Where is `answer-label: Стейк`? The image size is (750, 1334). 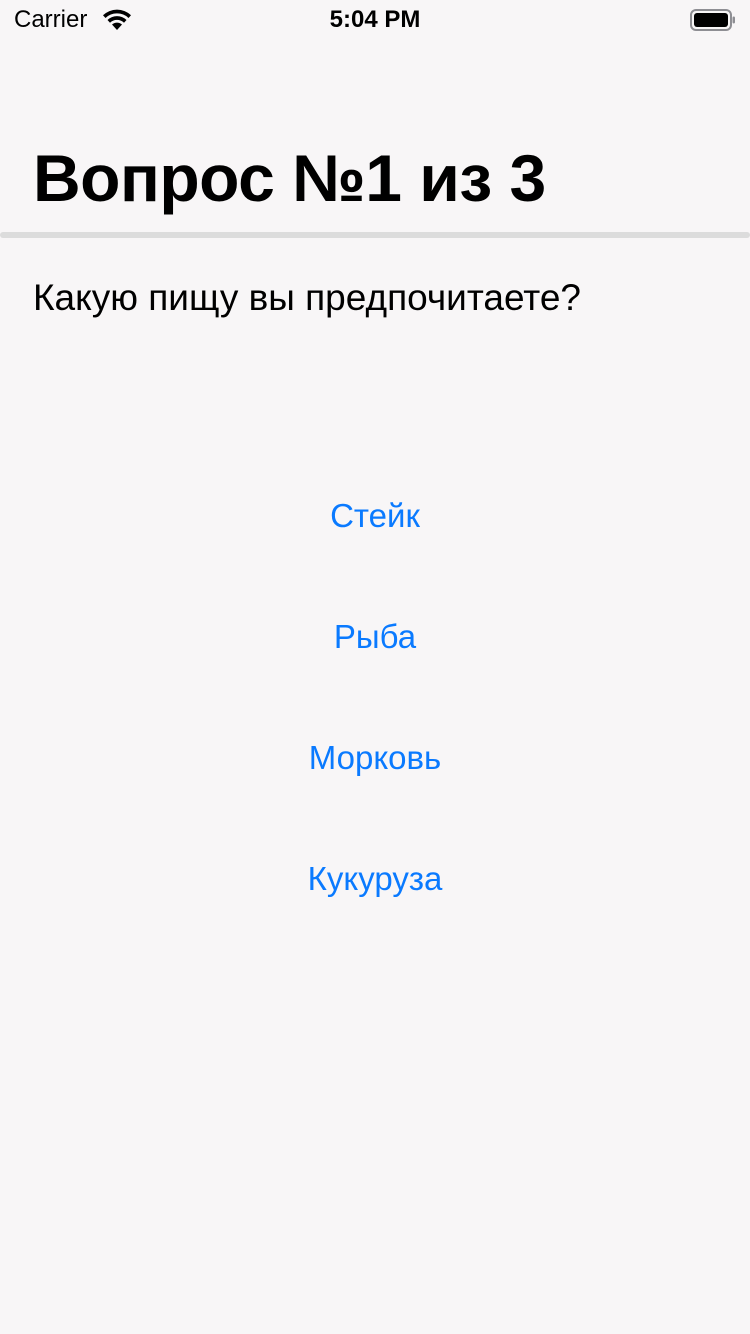
answer-label: Стейк is located at coordinates (375, 515).